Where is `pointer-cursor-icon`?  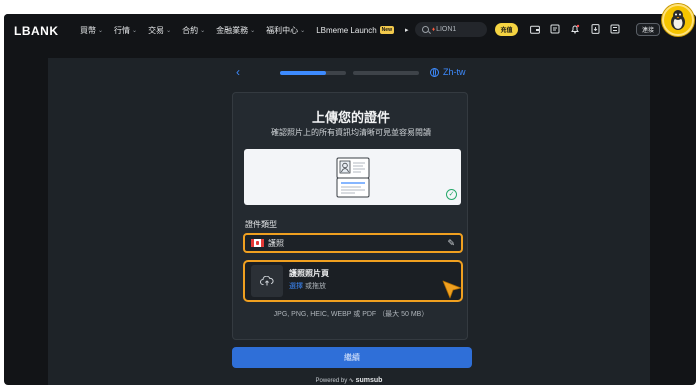 pointer-cursor-icon is located at coordinates (452, 289).